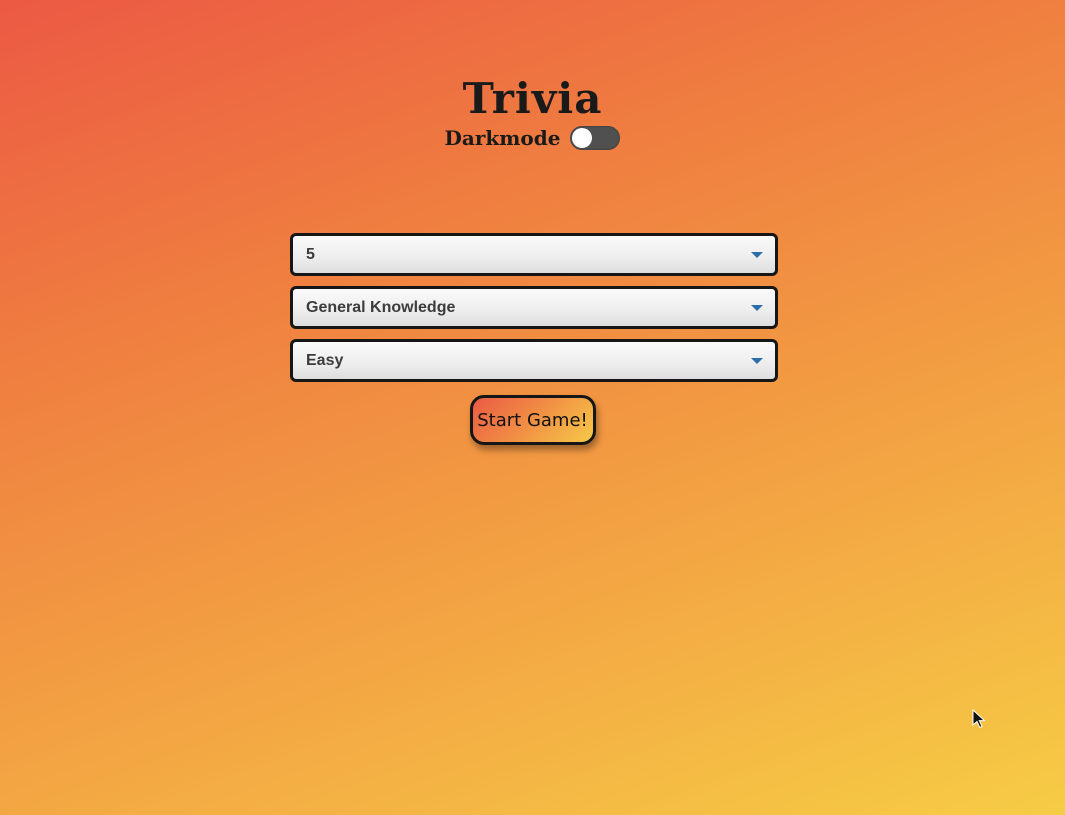 The width and height of the screenshot is (1065, 815). Describe the element at coordinates (979, 719) in the screenshot. I see `mouse-pointer-icon` at that location.